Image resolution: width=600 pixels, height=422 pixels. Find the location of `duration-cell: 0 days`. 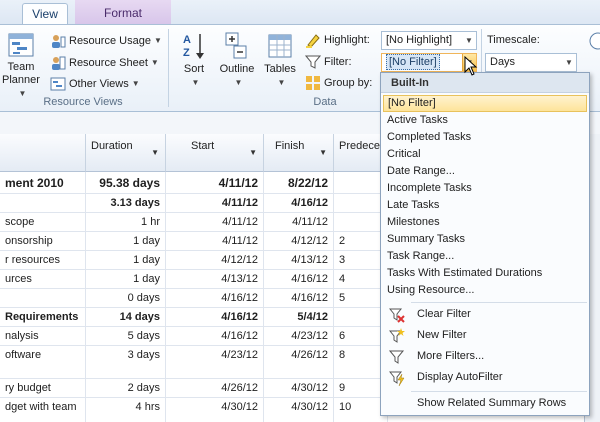

duration-cell: 0 days is located at coordinates (126, 298).